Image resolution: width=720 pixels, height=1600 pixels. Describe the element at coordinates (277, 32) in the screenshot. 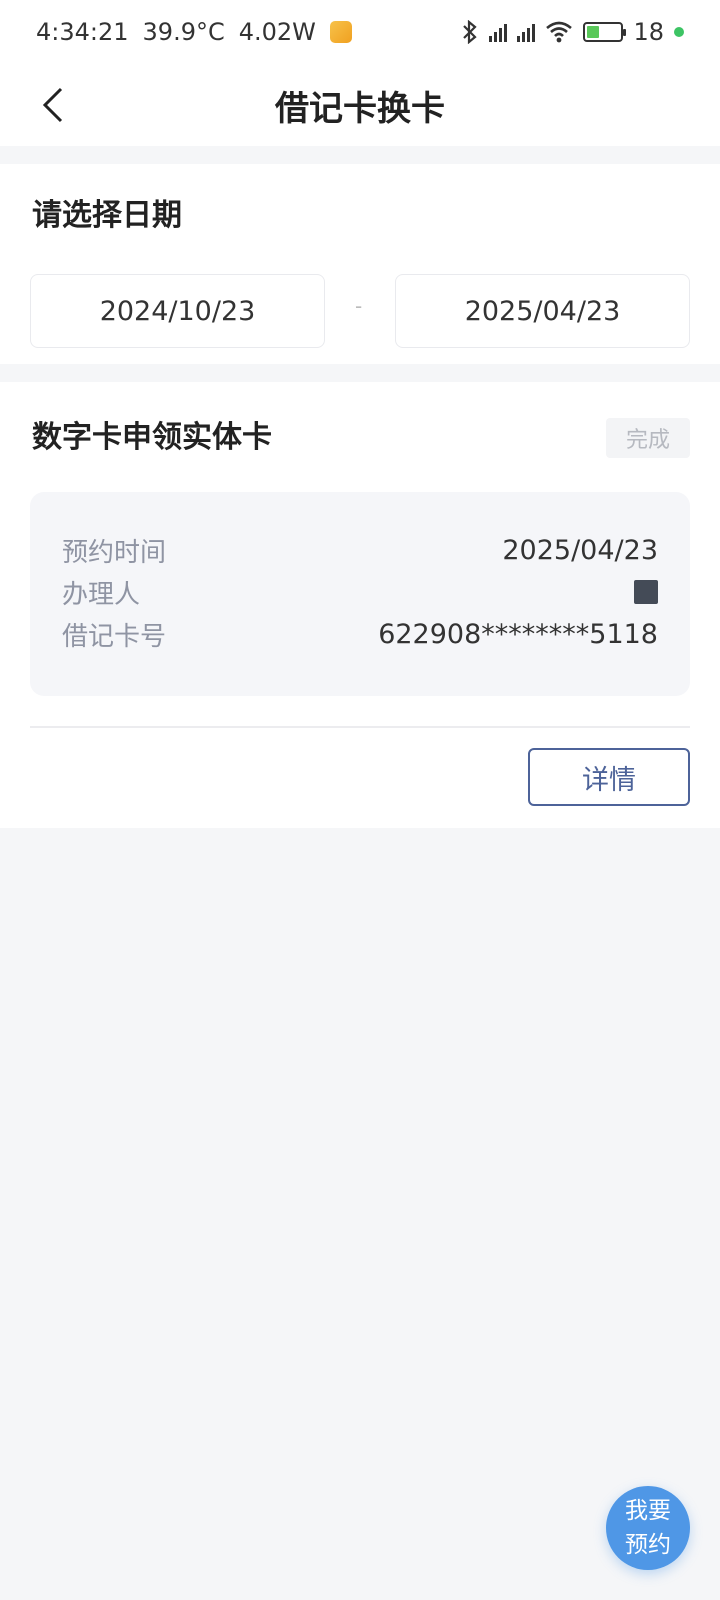

I see `status-power: 4.02W` at that location.